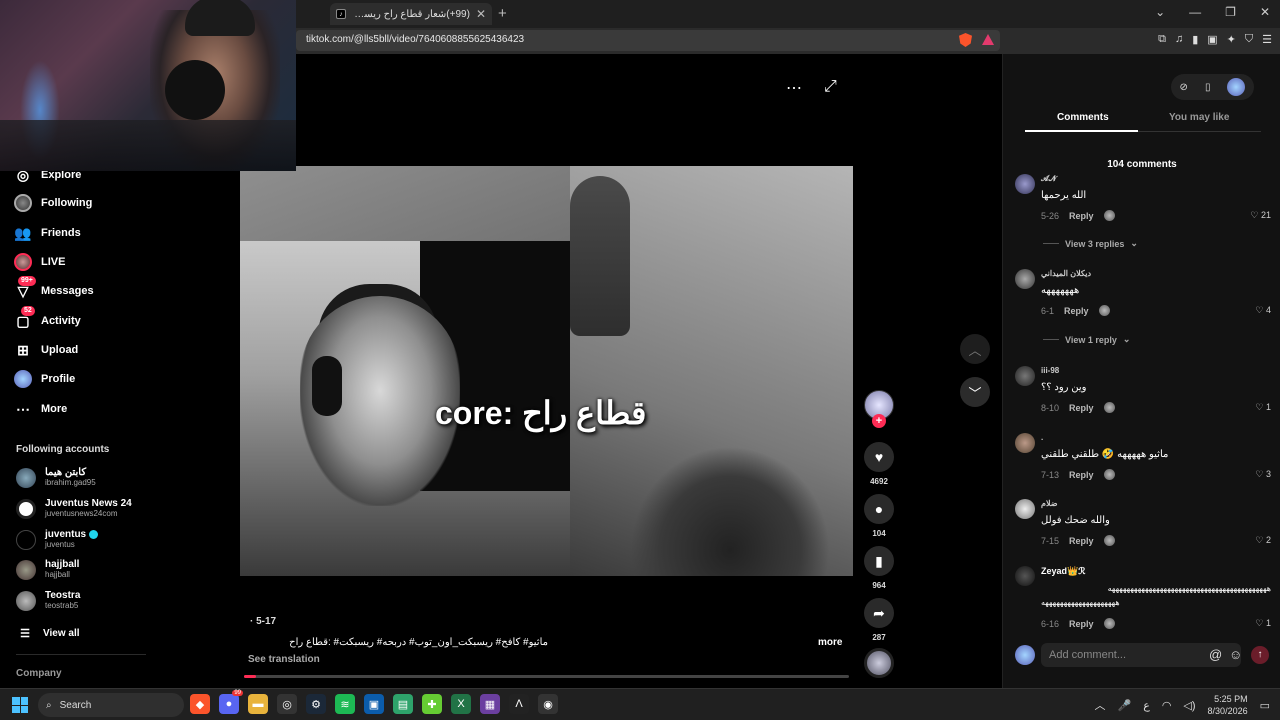 This screenshot has width=1280, height=720. What do you see at coordinates (48, 600) in the screenshot?
I see `following-account: Teostra teostrab5` at bounding box center [48, 600].